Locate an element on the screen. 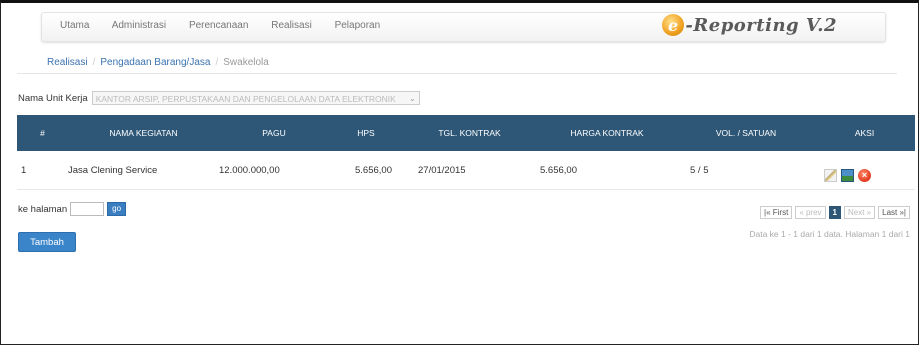 This screenshot has width=921, height=347. pagination: |« First « prev 1 Next » Last »| is located at coordinates (835, 212).